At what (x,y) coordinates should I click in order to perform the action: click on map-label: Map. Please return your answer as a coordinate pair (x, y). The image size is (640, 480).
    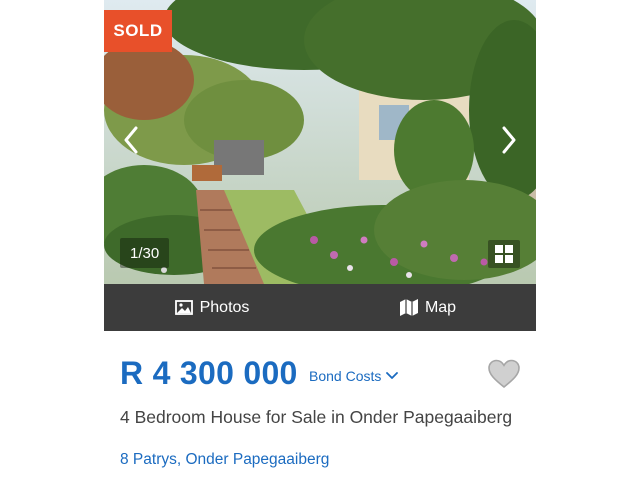
    Looking at the image, I should click on (440, 307).